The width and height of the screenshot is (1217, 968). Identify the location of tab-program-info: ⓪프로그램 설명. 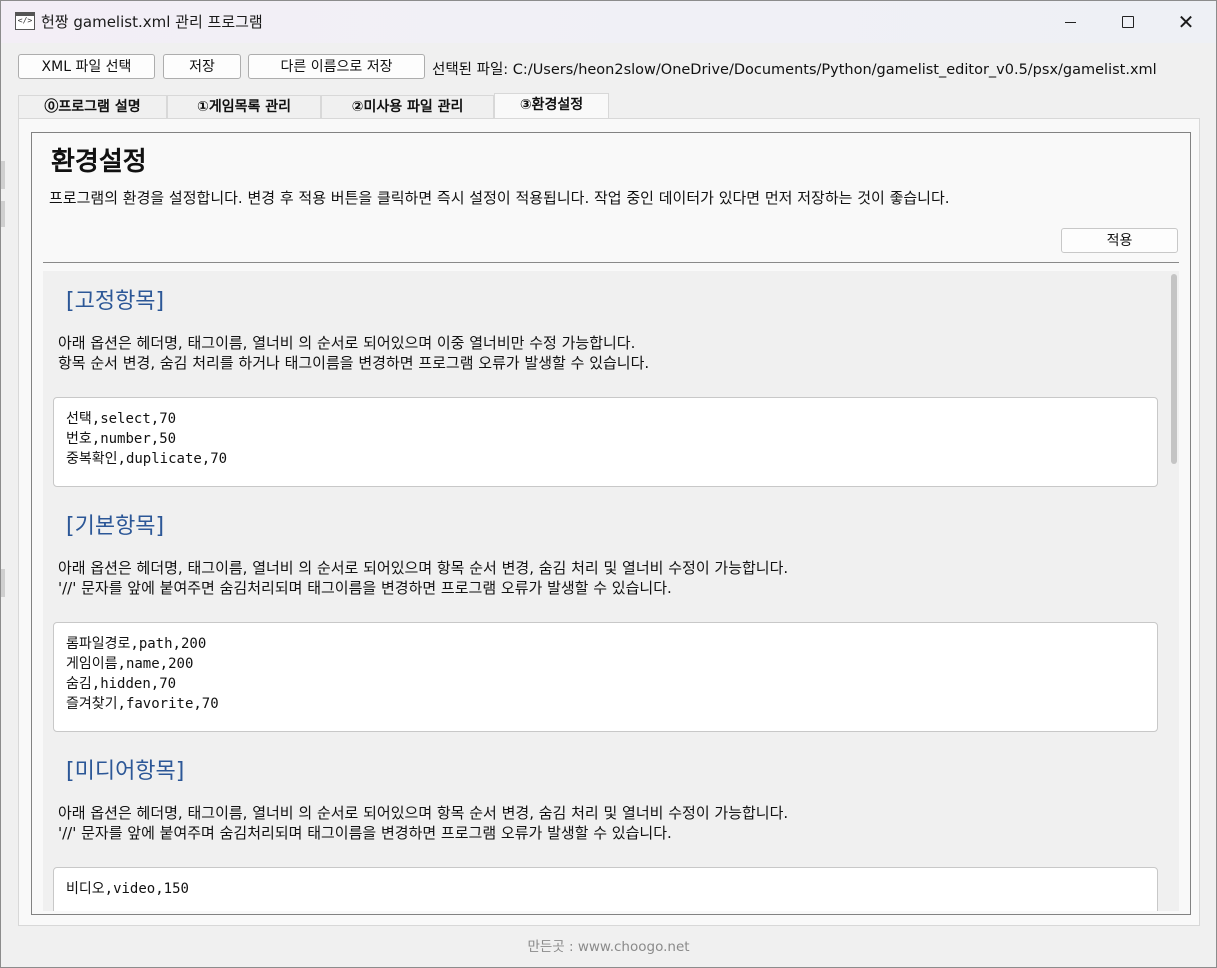
(92, 106).